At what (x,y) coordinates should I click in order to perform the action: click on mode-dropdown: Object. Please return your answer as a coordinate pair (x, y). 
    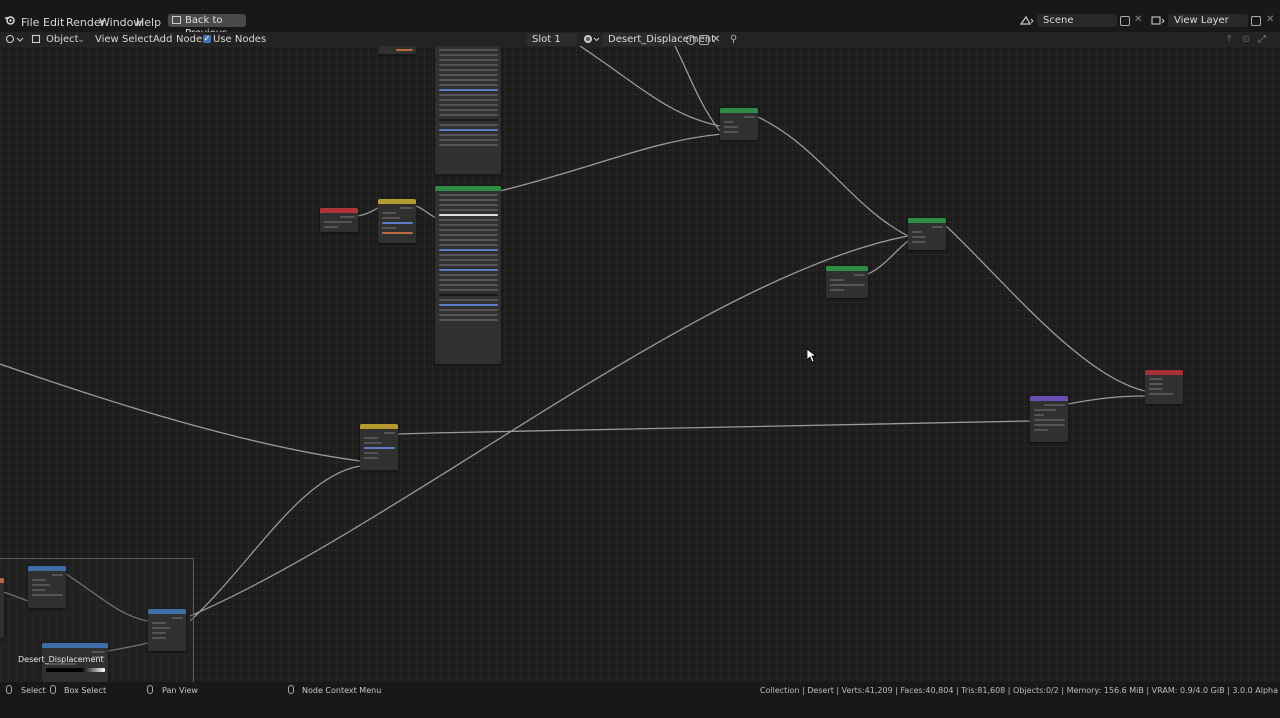
    Looking at the image, I should click on (62, 39).